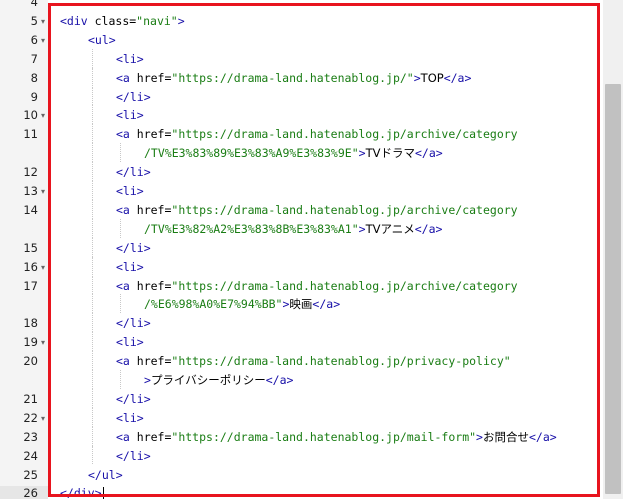 This screenshot has height=499, width=623. Describe the element at coordinates (613, 289) in the screenshot. I see `vertical-scrollbar-thumb` at that location.